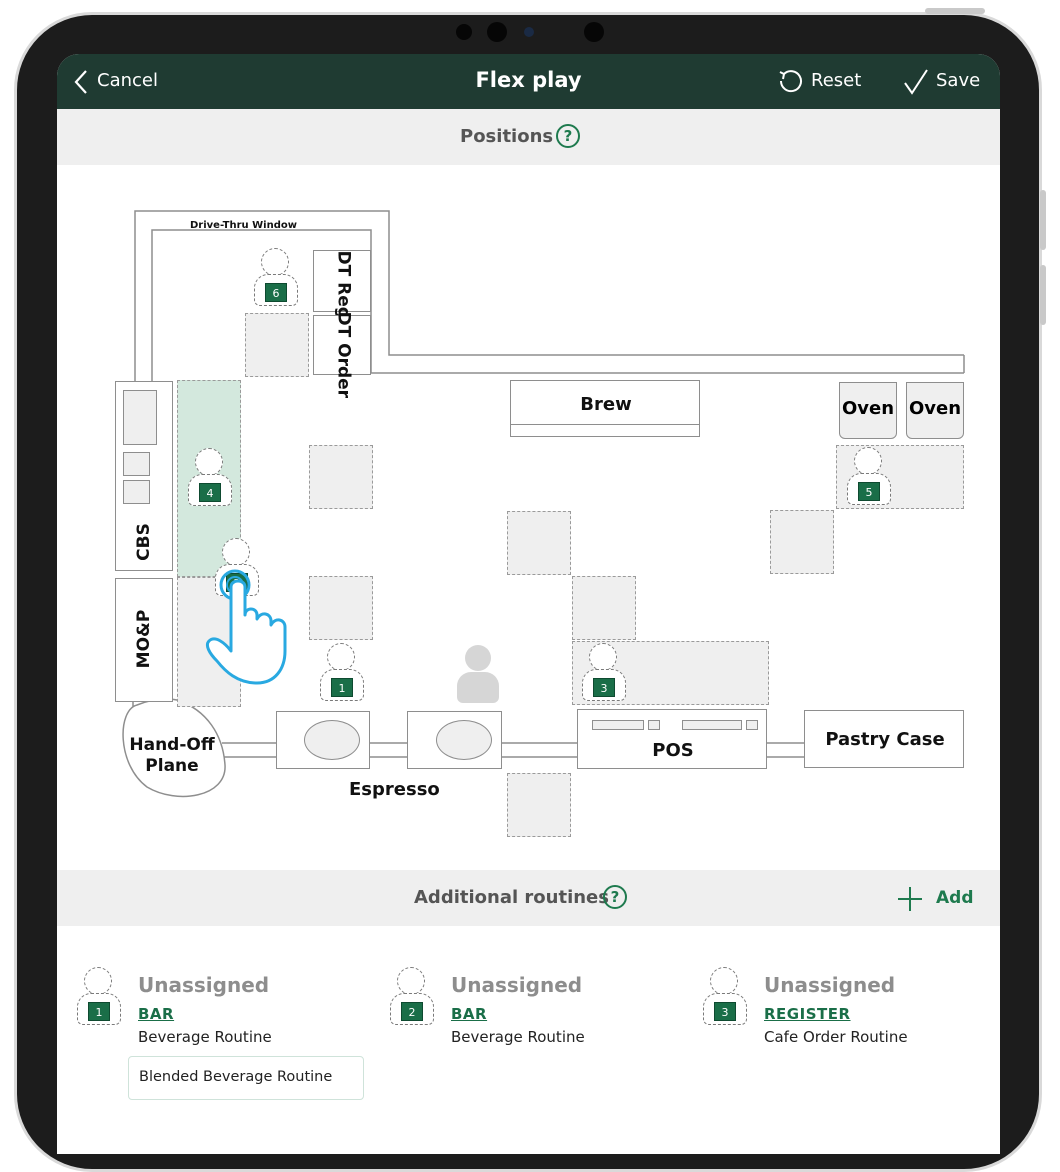 Image resolution: width=1060 pixels, height=1172 pixels. I want to click on dt-reg-station: DT Reg, so click(342, 284).